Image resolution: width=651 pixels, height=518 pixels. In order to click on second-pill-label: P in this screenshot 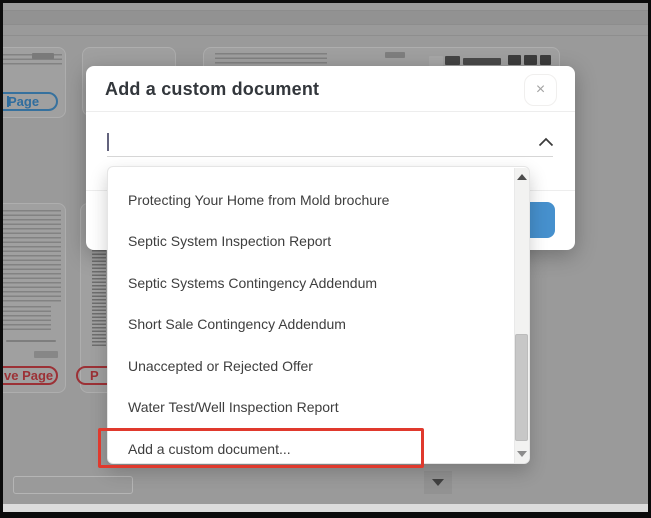, I will do `click(94, 375)`.